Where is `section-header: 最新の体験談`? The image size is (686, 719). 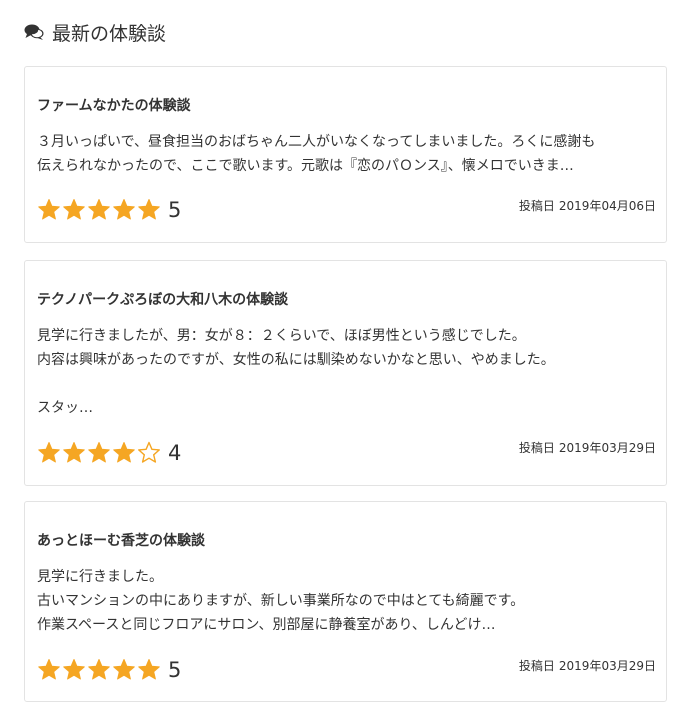 section-header: 最新の体験談 is located at coordinates (95, 32).